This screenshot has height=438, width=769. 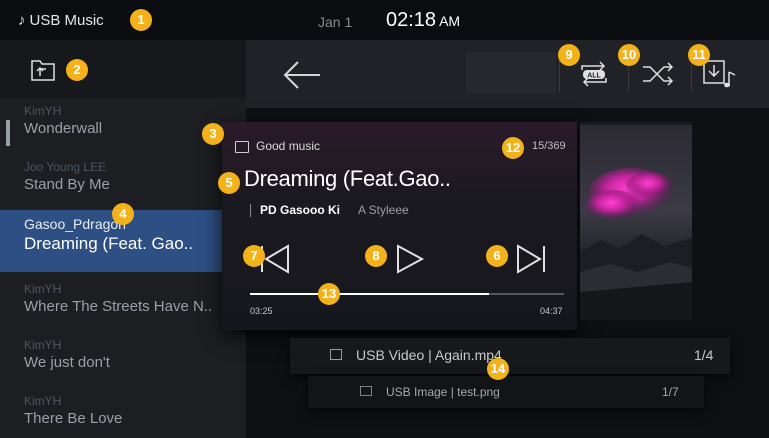 I want to click on play-icon, so click(x=409, y=259).